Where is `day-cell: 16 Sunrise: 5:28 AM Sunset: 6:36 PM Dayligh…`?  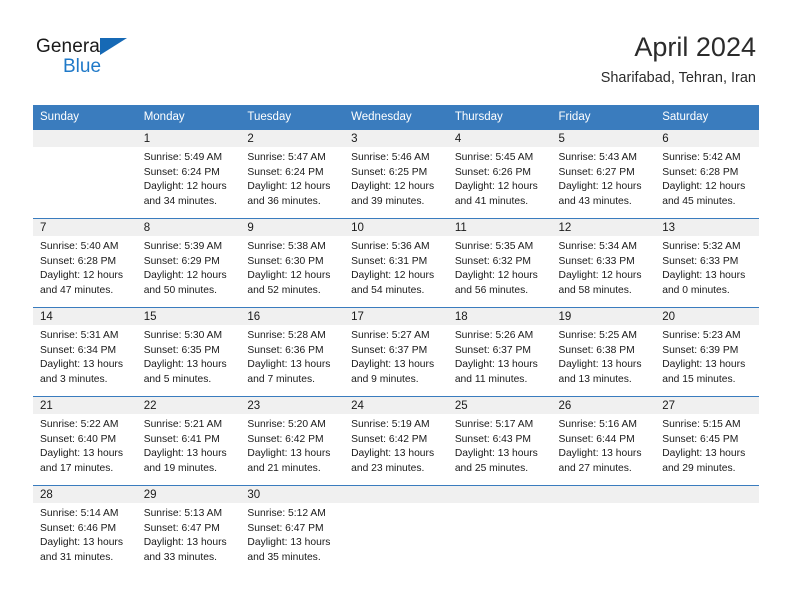
day-cell: 16 Sunrise: 5:28 AM Sunset: 6:36 PM Dayligh… is located at coordinates (292, 352).